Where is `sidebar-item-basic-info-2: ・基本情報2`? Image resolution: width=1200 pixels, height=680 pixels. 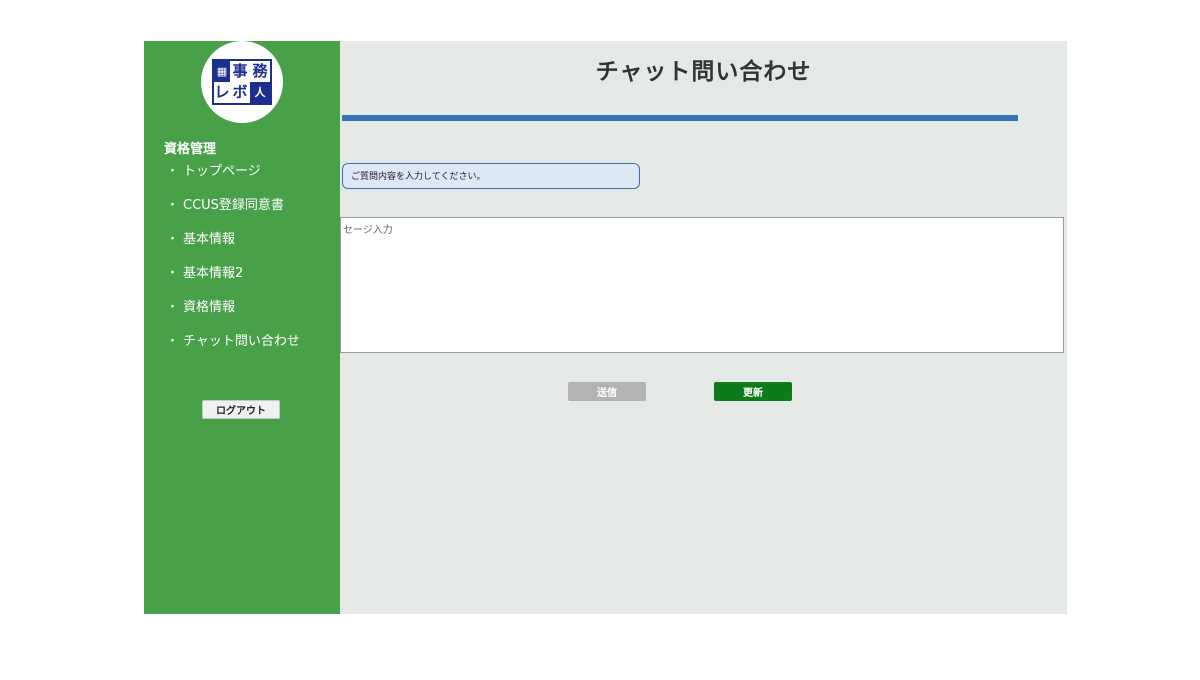 sidebar-item-basic-info-2: ・基本情報2 is located at coordinates (233, 282).